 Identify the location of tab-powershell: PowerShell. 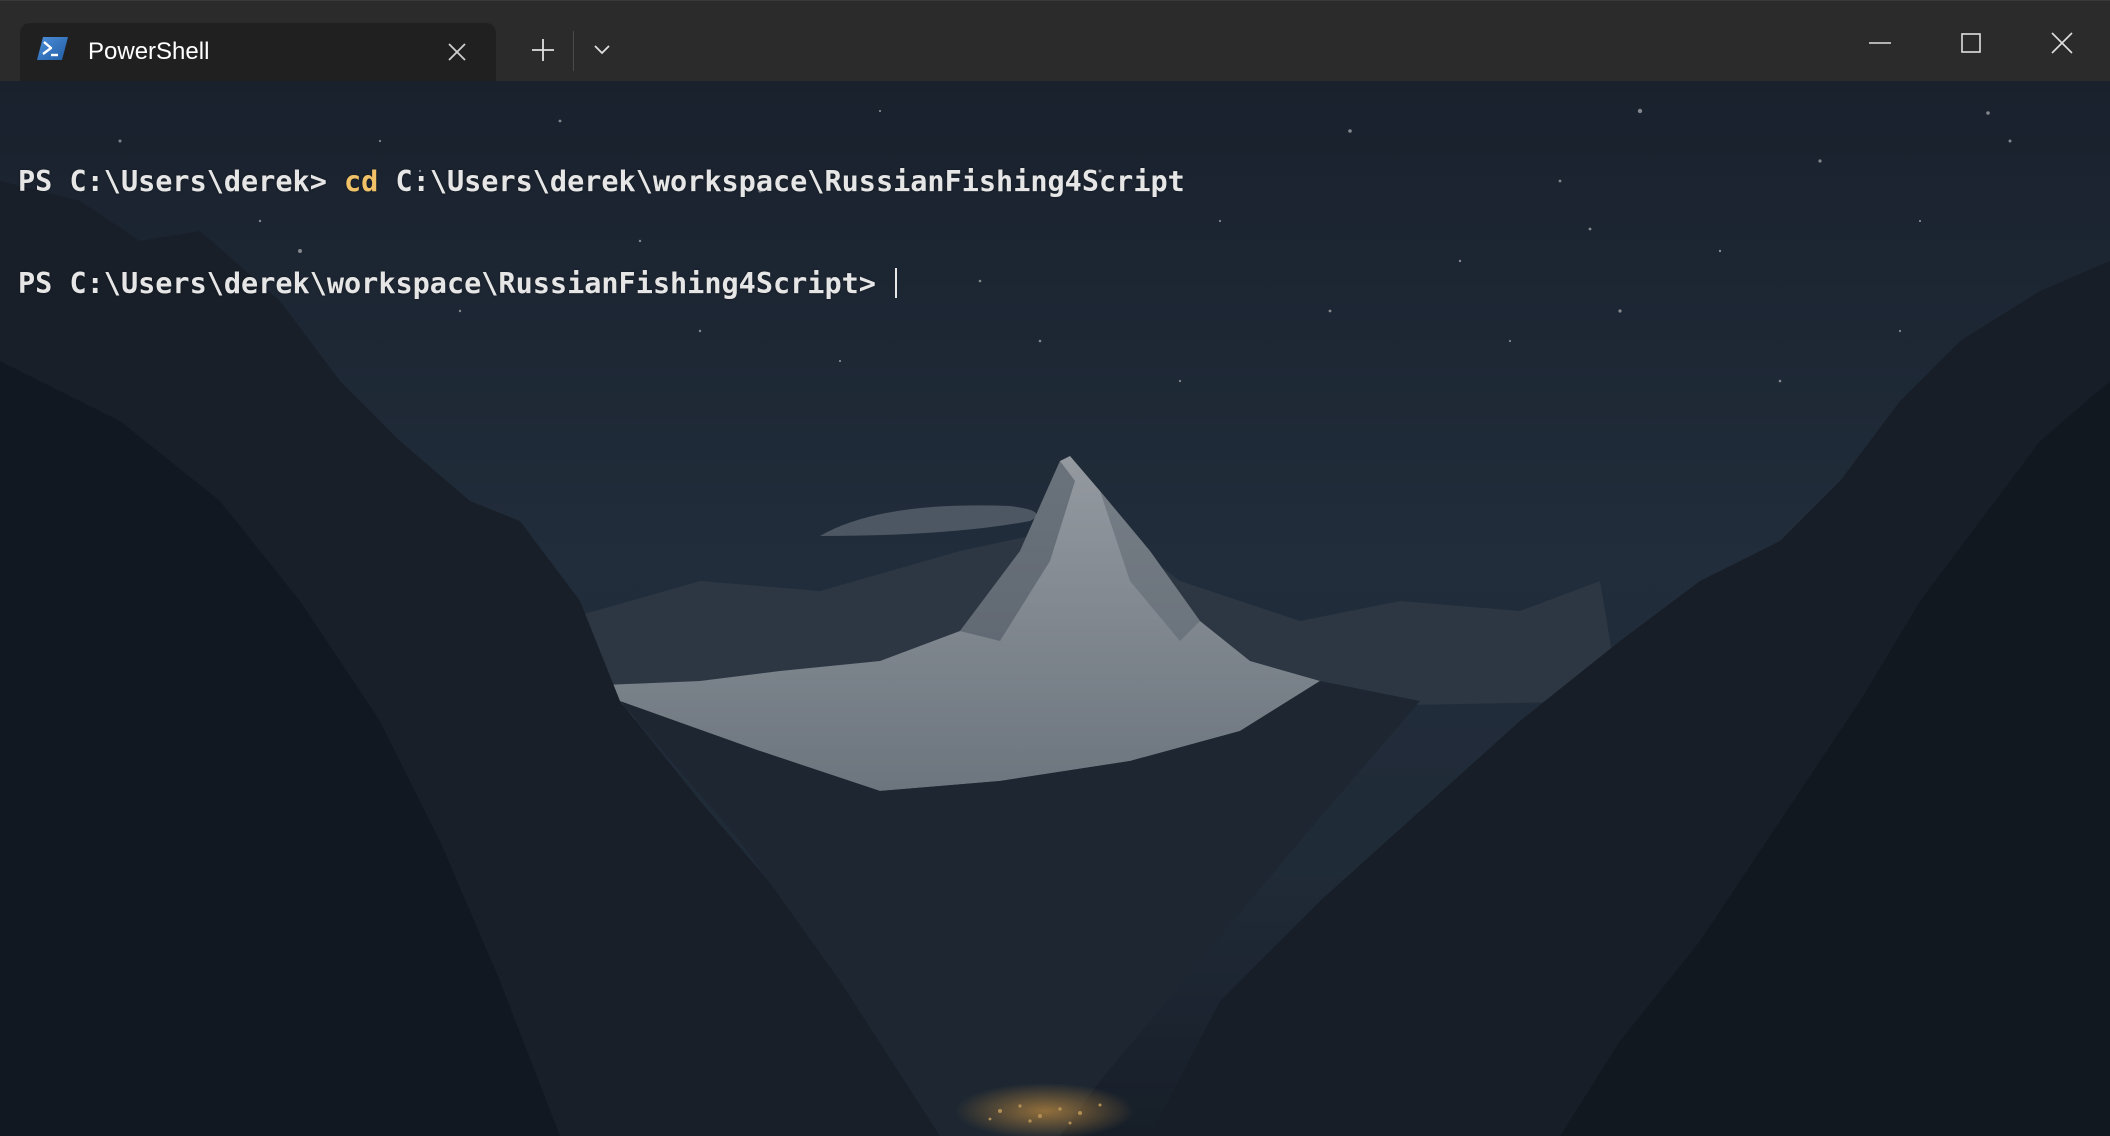
(258, 52).